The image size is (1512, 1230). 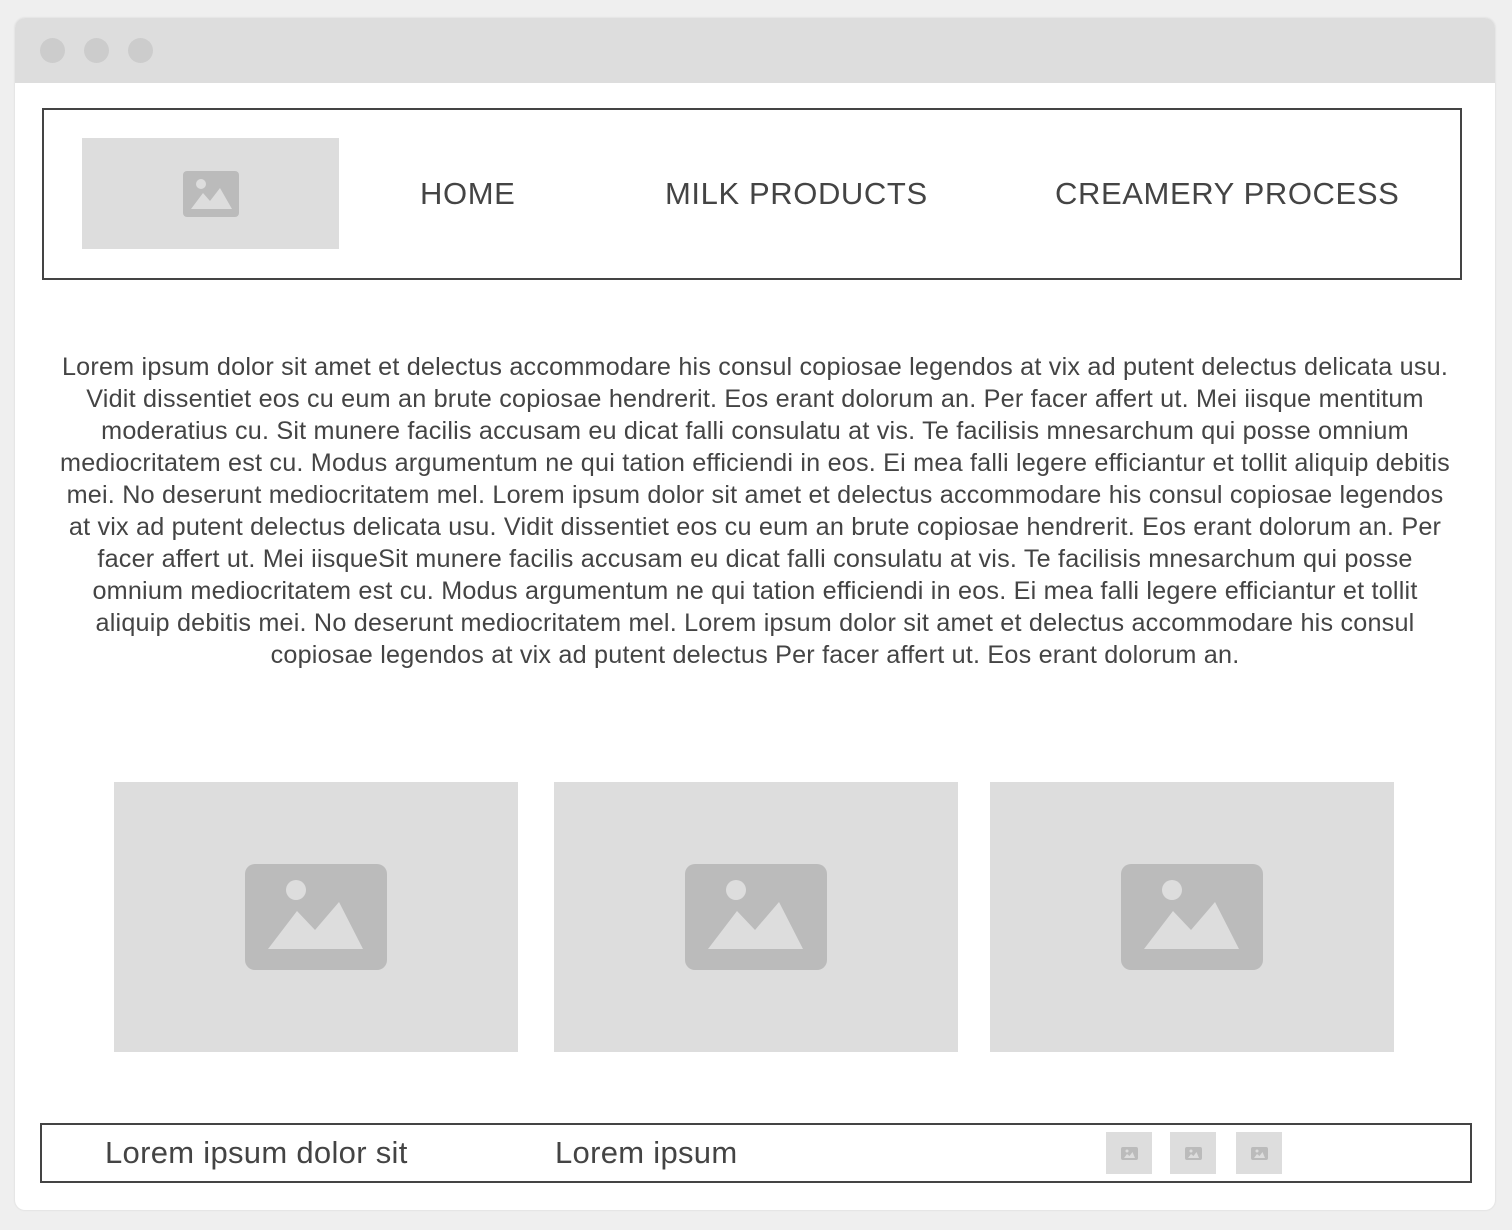 I want to click on logo-placeholder, so click(x=210, y=193).